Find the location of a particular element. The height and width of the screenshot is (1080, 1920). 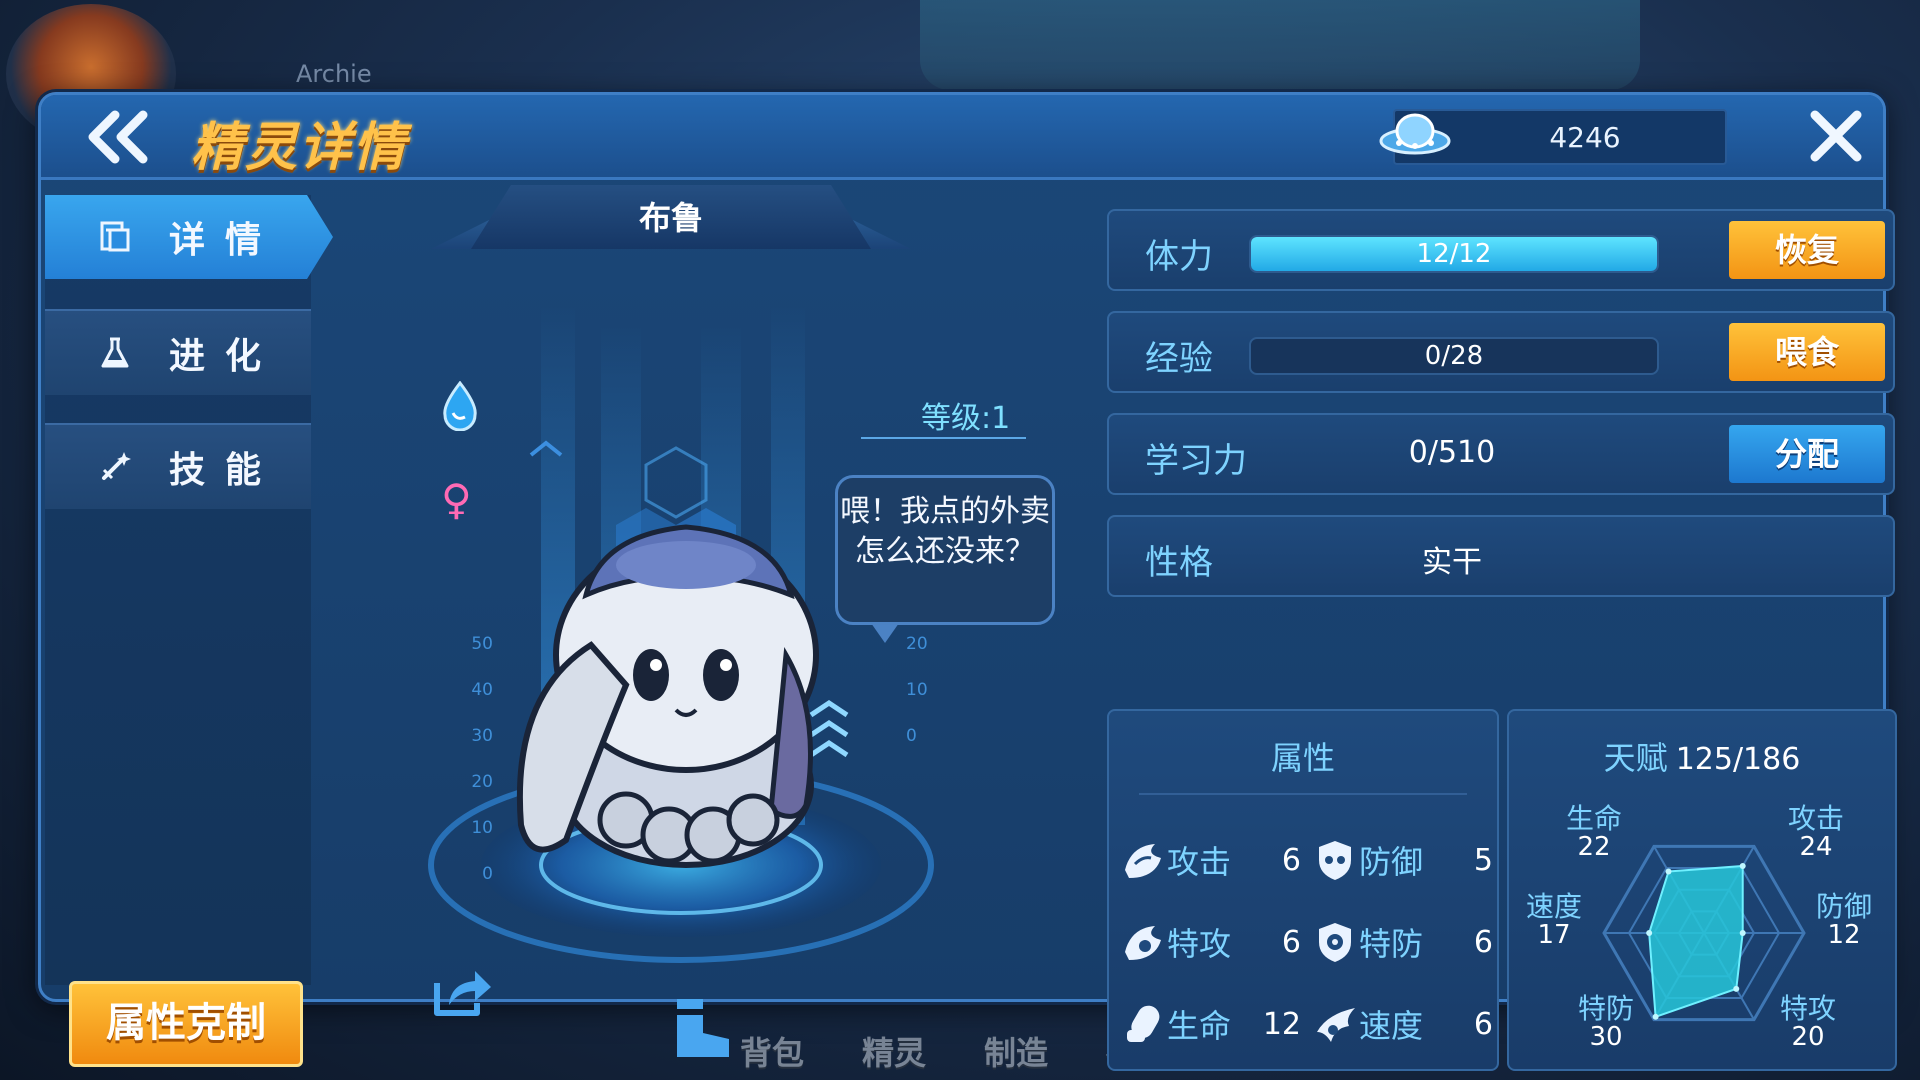

exp-value: 0/28 is located at coordinates (1454, 356).